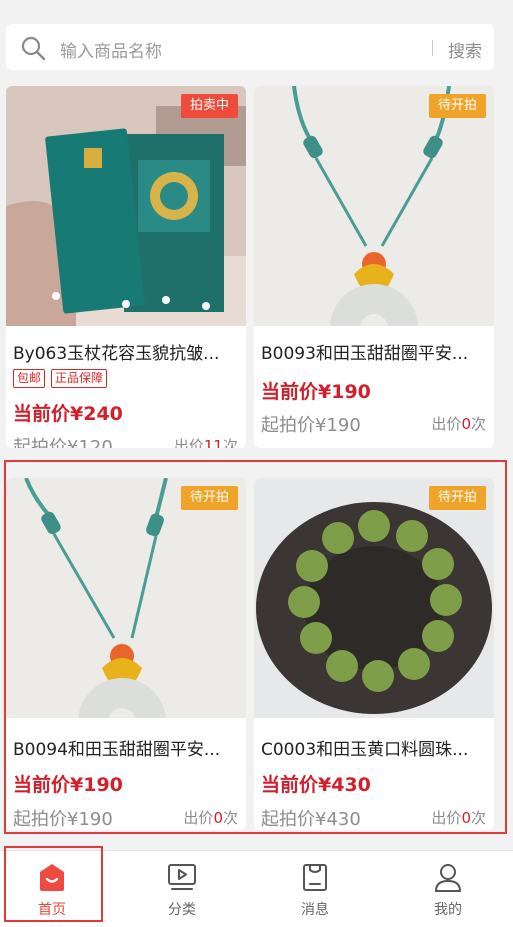 This screenshot has height=927, width=513. I want to click on status-badge: 拍卖中, so click(209, 106).